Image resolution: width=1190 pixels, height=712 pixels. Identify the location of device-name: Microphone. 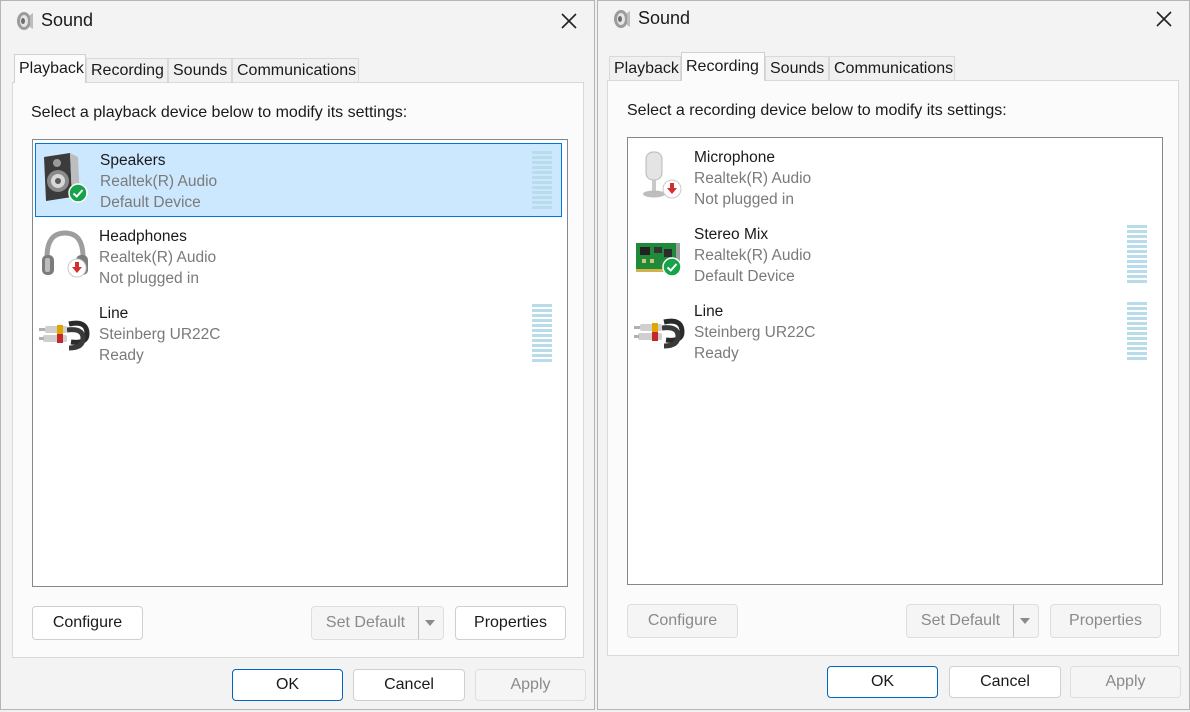
(734, 157).